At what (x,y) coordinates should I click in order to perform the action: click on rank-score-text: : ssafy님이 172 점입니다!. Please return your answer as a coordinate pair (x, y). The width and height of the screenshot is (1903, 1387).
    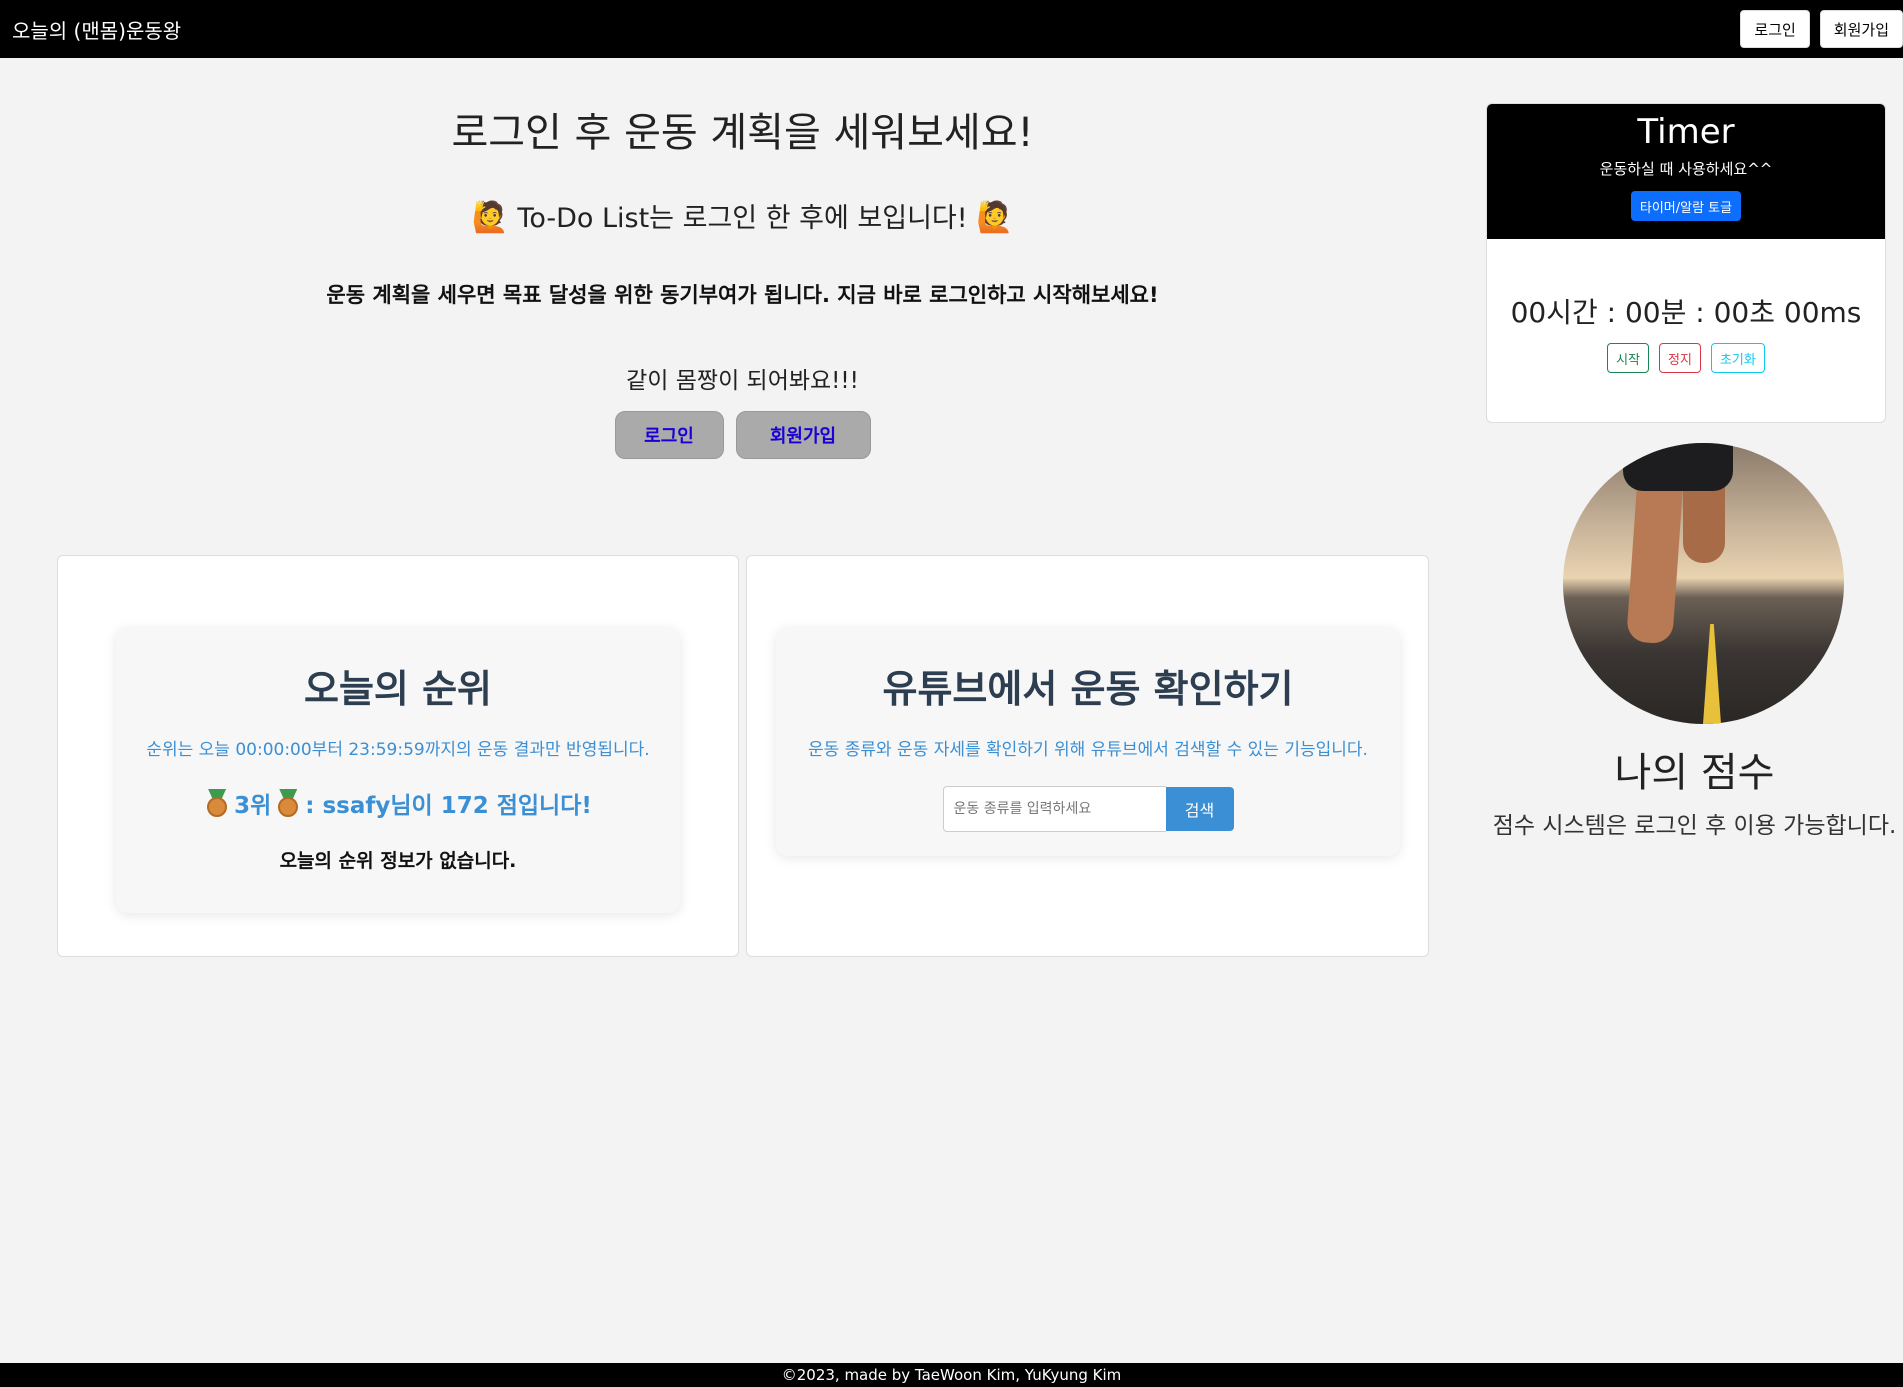
    Looking at the image, I should click on (448, 806).